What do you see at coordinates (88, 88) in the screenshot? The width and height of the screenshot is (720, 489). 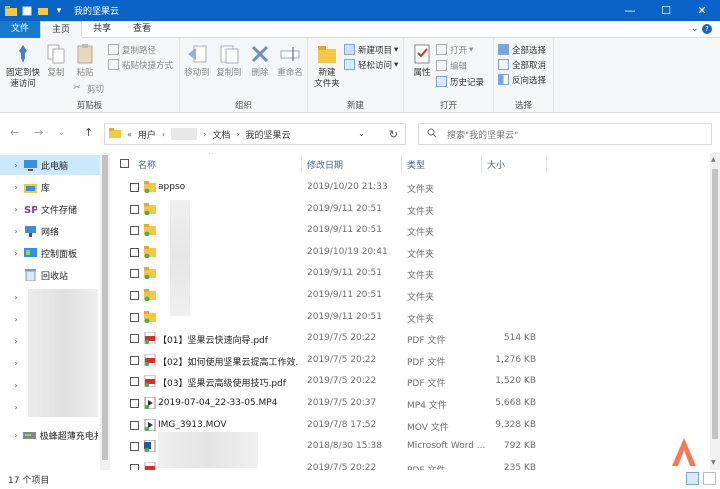 I see `cut-button: ✂ 剪切` at bounding box center [88, 88].